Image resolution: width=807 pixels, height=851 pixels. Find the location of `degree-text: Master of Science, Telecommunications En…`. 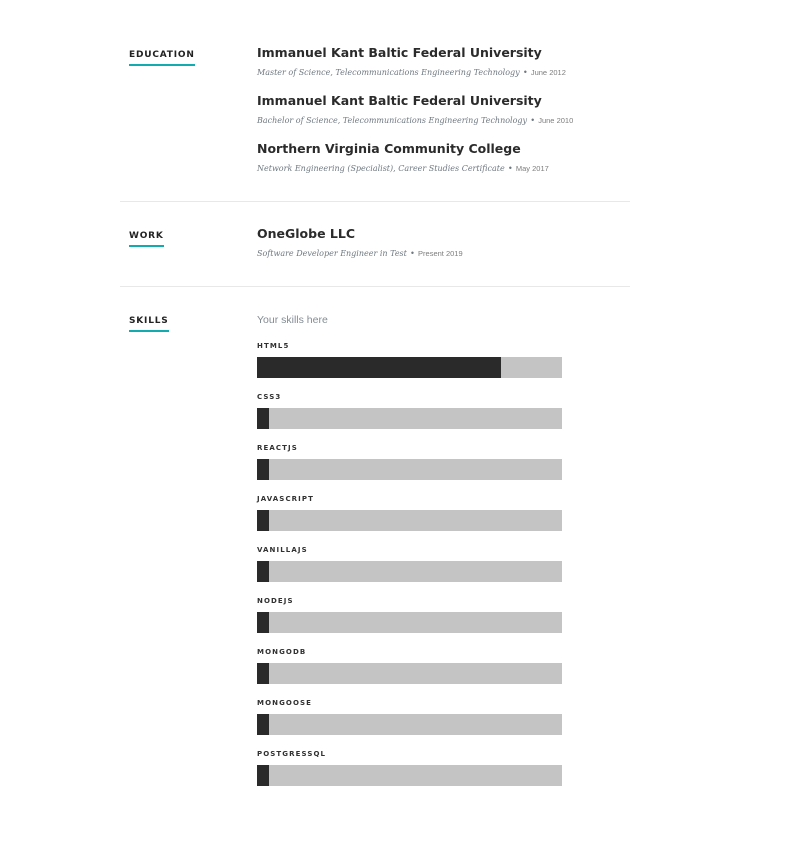

degree-text: Master of Science, Telecommunications En… is located at coordinates (388, 72).